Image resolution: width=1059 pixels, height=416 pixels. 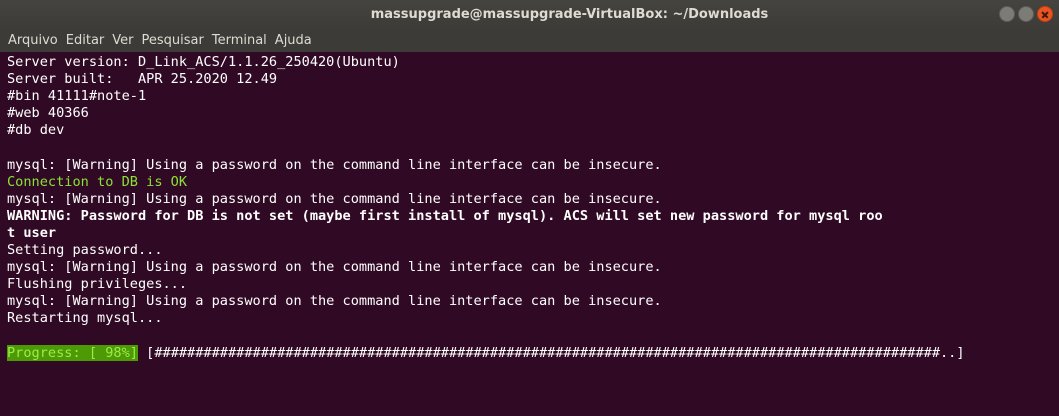 What do you see at coordinates (32, 232) in the screenshot?
I see `terminal-line-warning: t user` at bounding box center [32, 232].